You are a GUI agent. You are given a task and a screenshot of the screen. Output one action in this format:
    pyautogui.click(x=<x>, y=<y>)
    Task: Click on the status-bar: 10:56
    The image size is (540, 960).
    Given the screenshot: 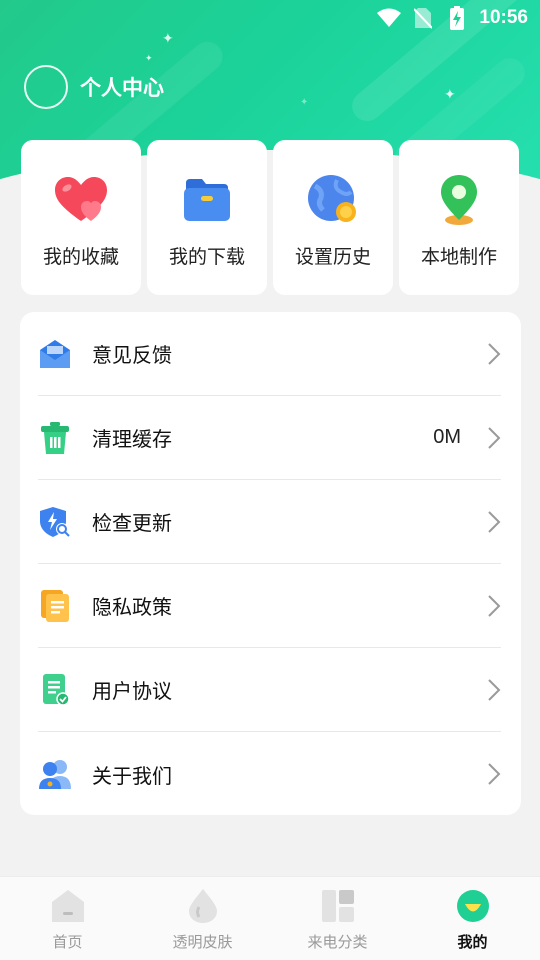 What is the action you would take?
    pyautogui.click(x=270, y=18)
    